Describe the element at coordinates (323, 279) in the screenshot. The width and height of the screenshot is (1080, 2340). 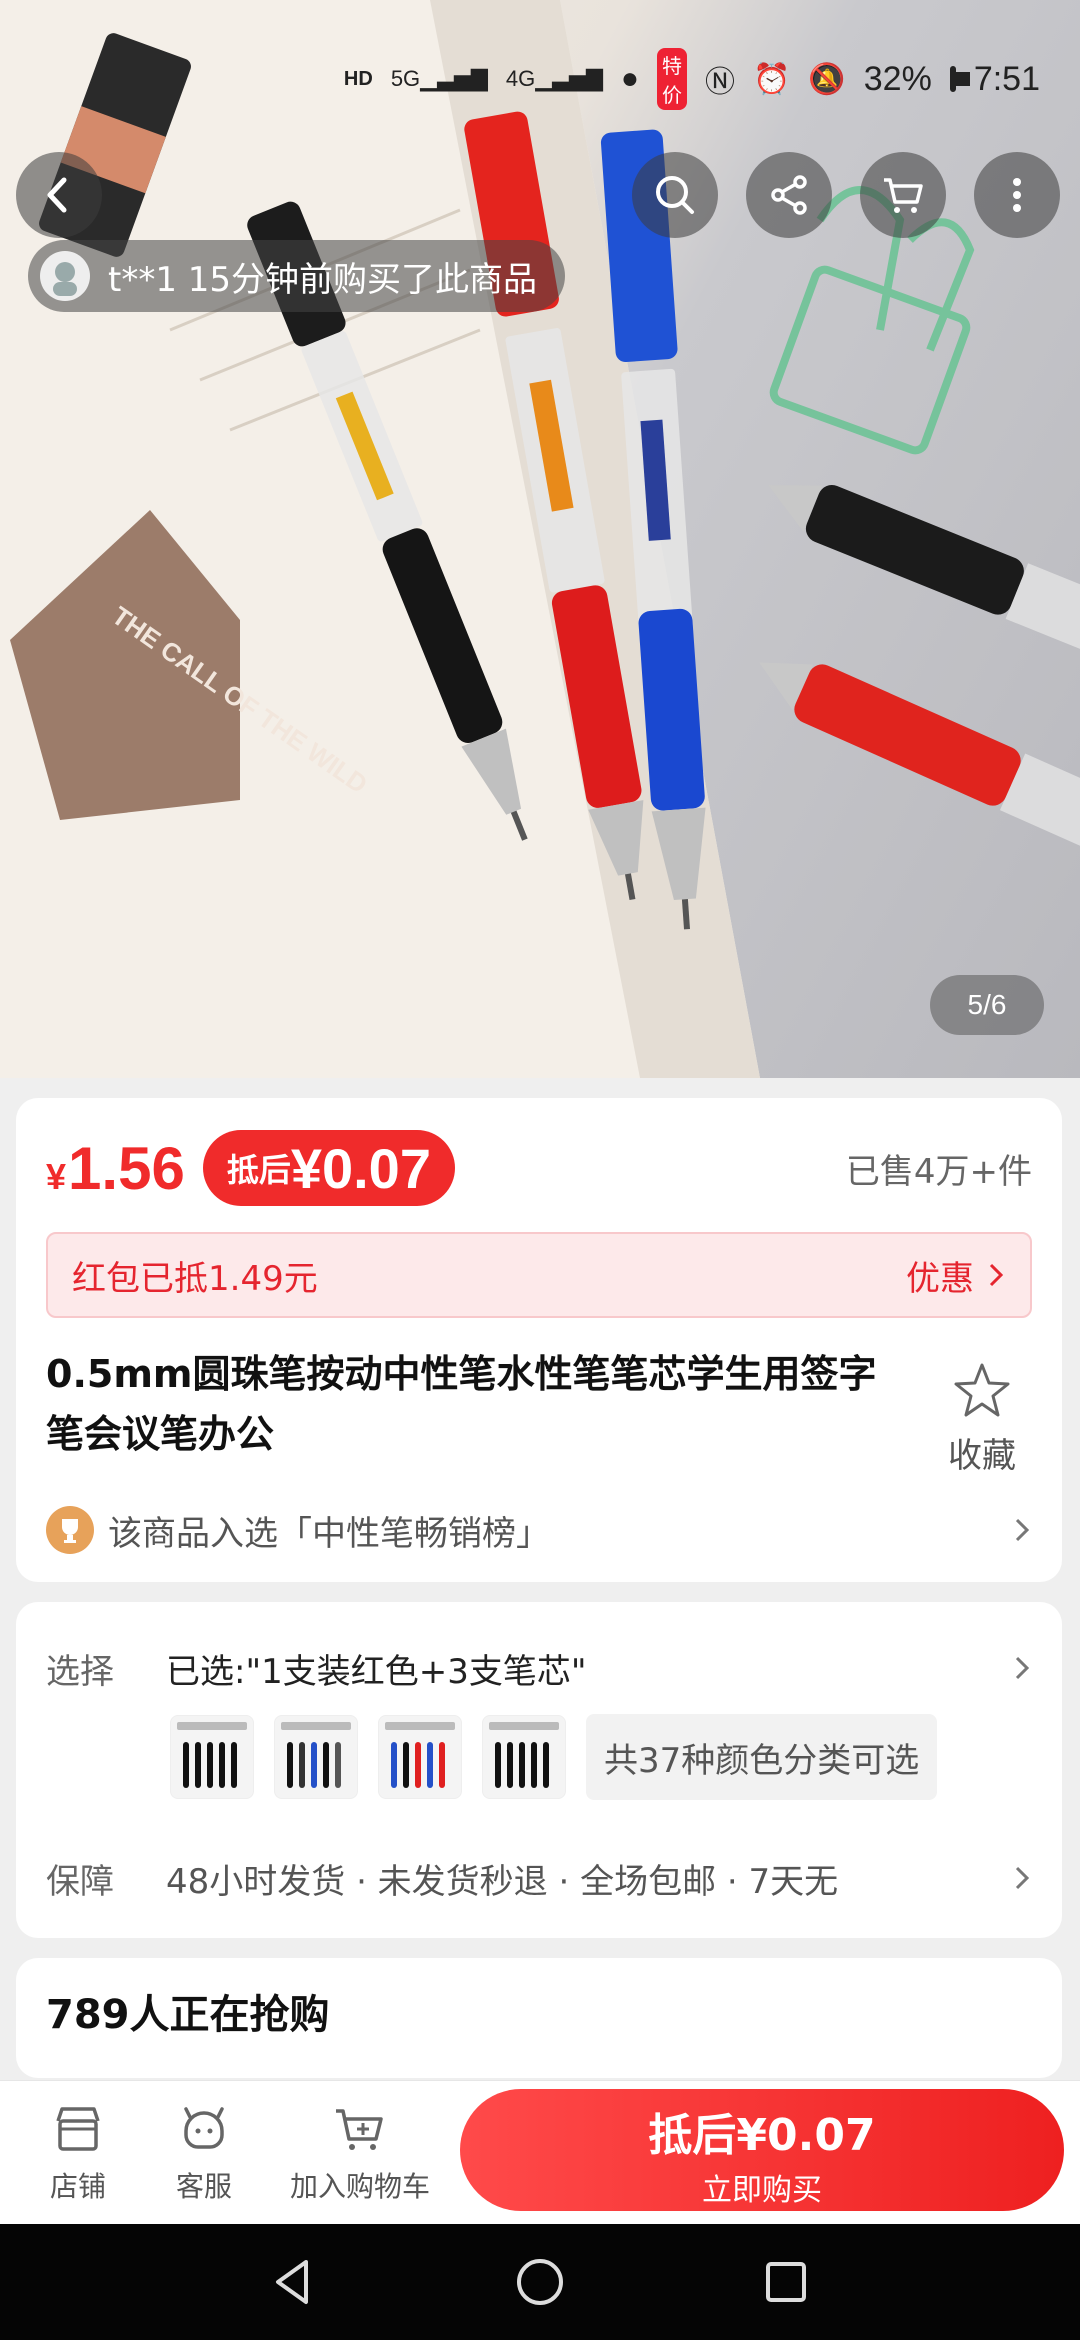
I see `recent-buyer-text: t**1 15分钟前购买了此商品` at that location.